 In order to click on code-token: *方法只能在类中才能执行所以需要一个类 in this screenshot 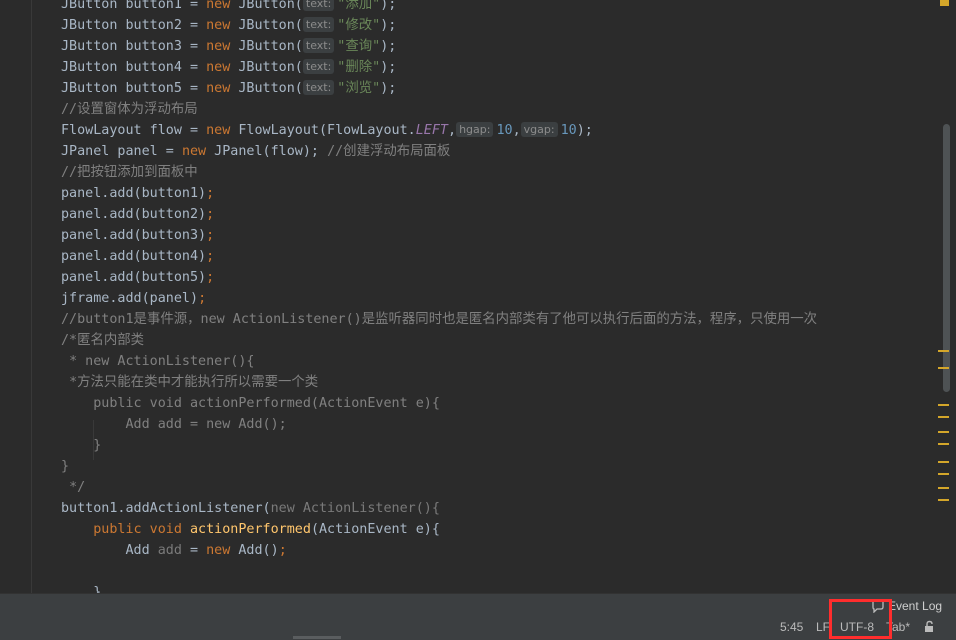, I will do `click(194, 382)`.